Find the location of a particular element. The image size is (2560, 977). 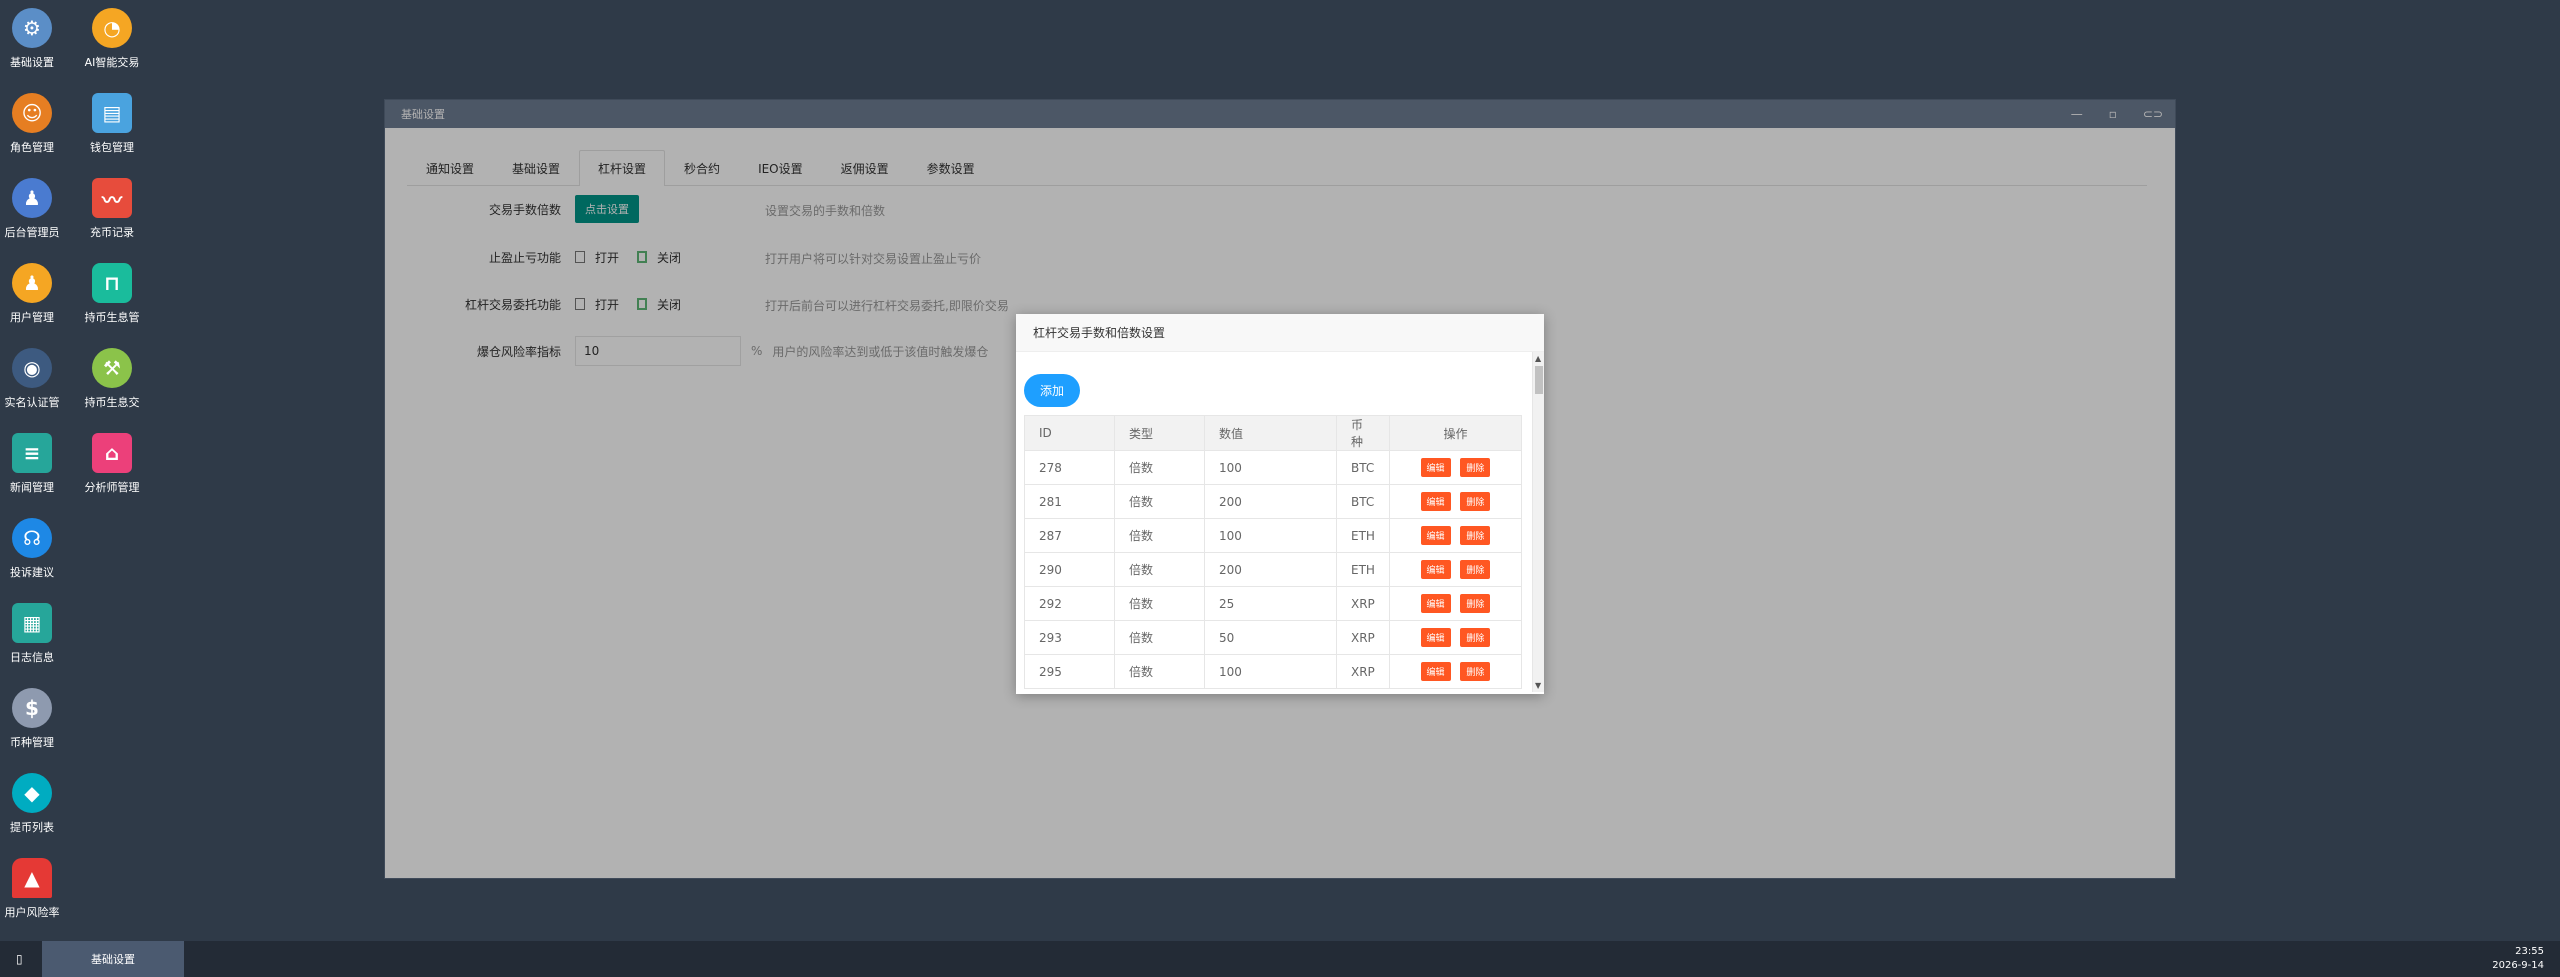

desktop-icon-label: 用户管理 is located at coordinates (32, 317).